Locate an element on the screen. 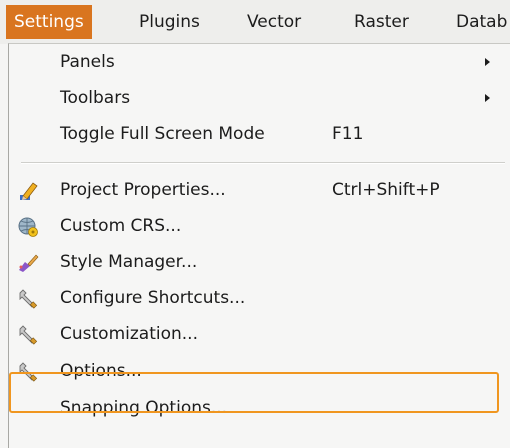  globe-icon is located at coordinates (28, 226).